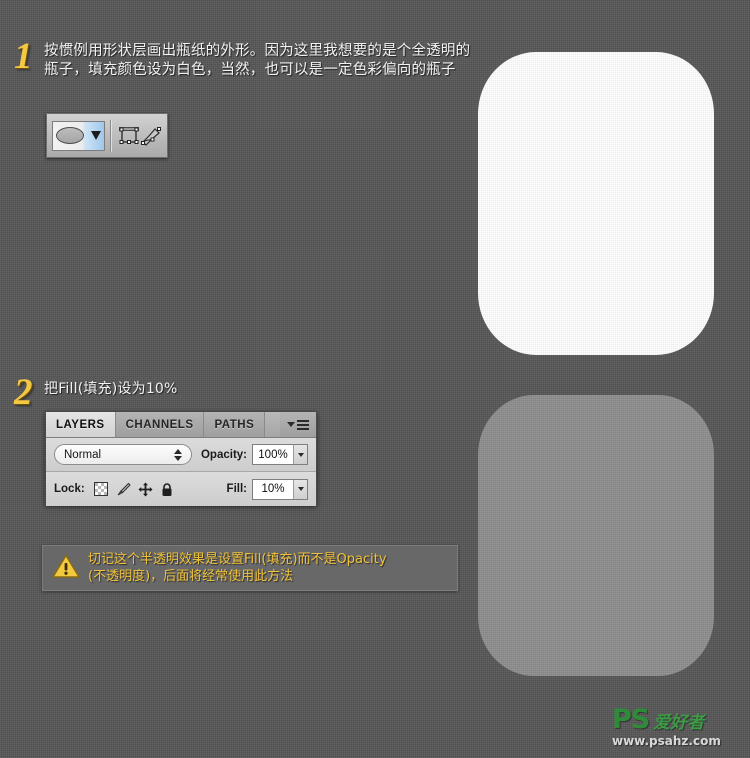  Describe the element at coordinates (96, 135) in the screenshot. I see `caret-down-icon` at that location.